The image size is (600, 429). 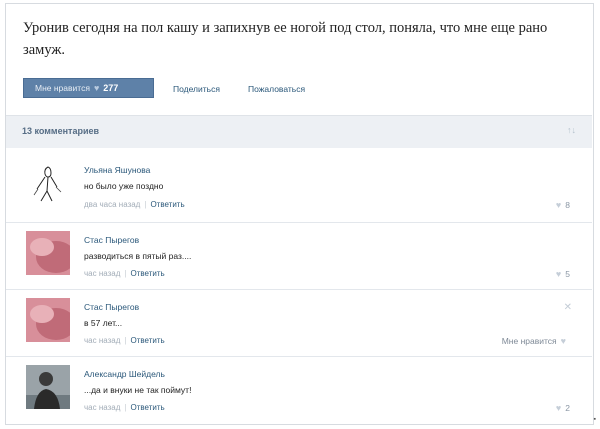 What do you see at coordinates (111, 88) in the screenshot?
I see `like-count: 277` at bounding box center [111, 88].